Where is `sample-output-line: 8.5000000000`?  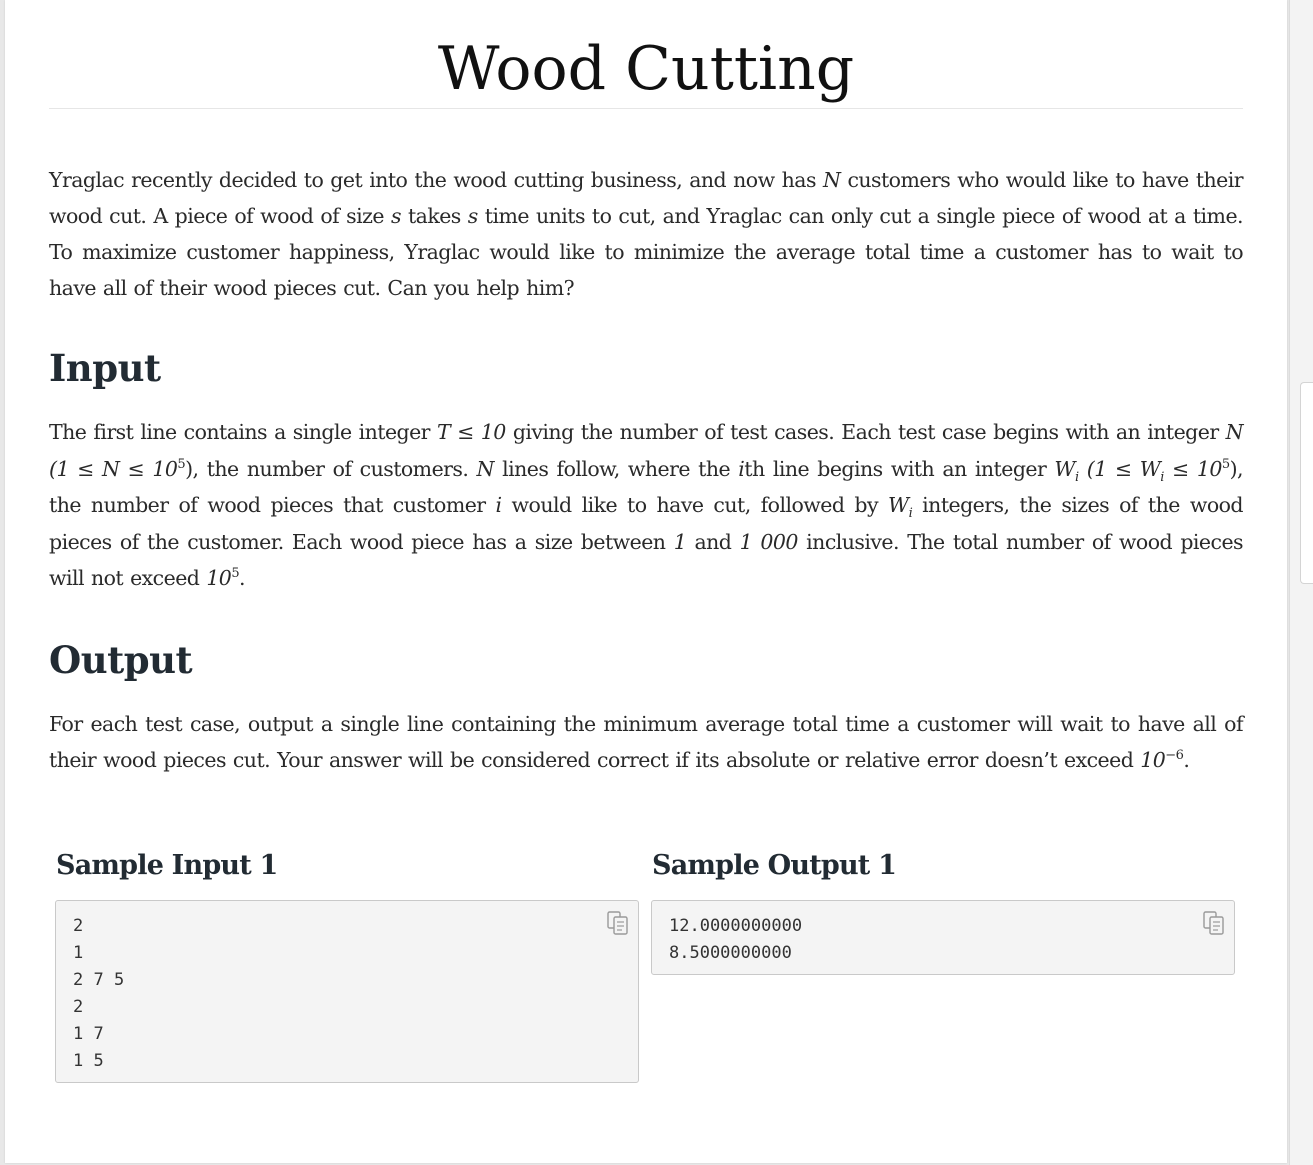
sample-output-line: 8.5000000000 is located at coordinates (730, 953).